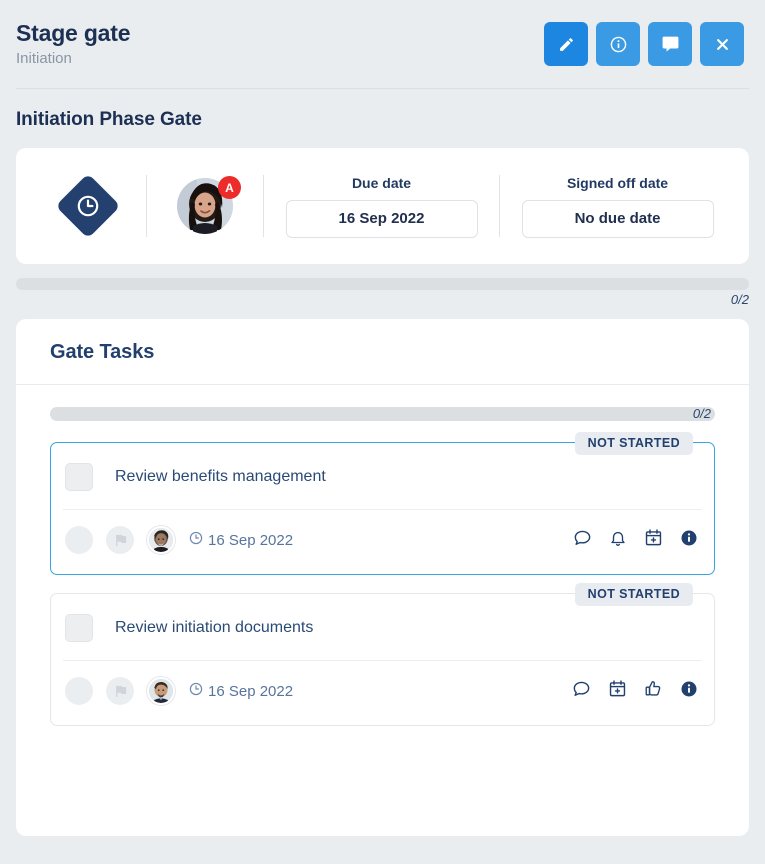  I want to click on edit-button, so click(566, 44).